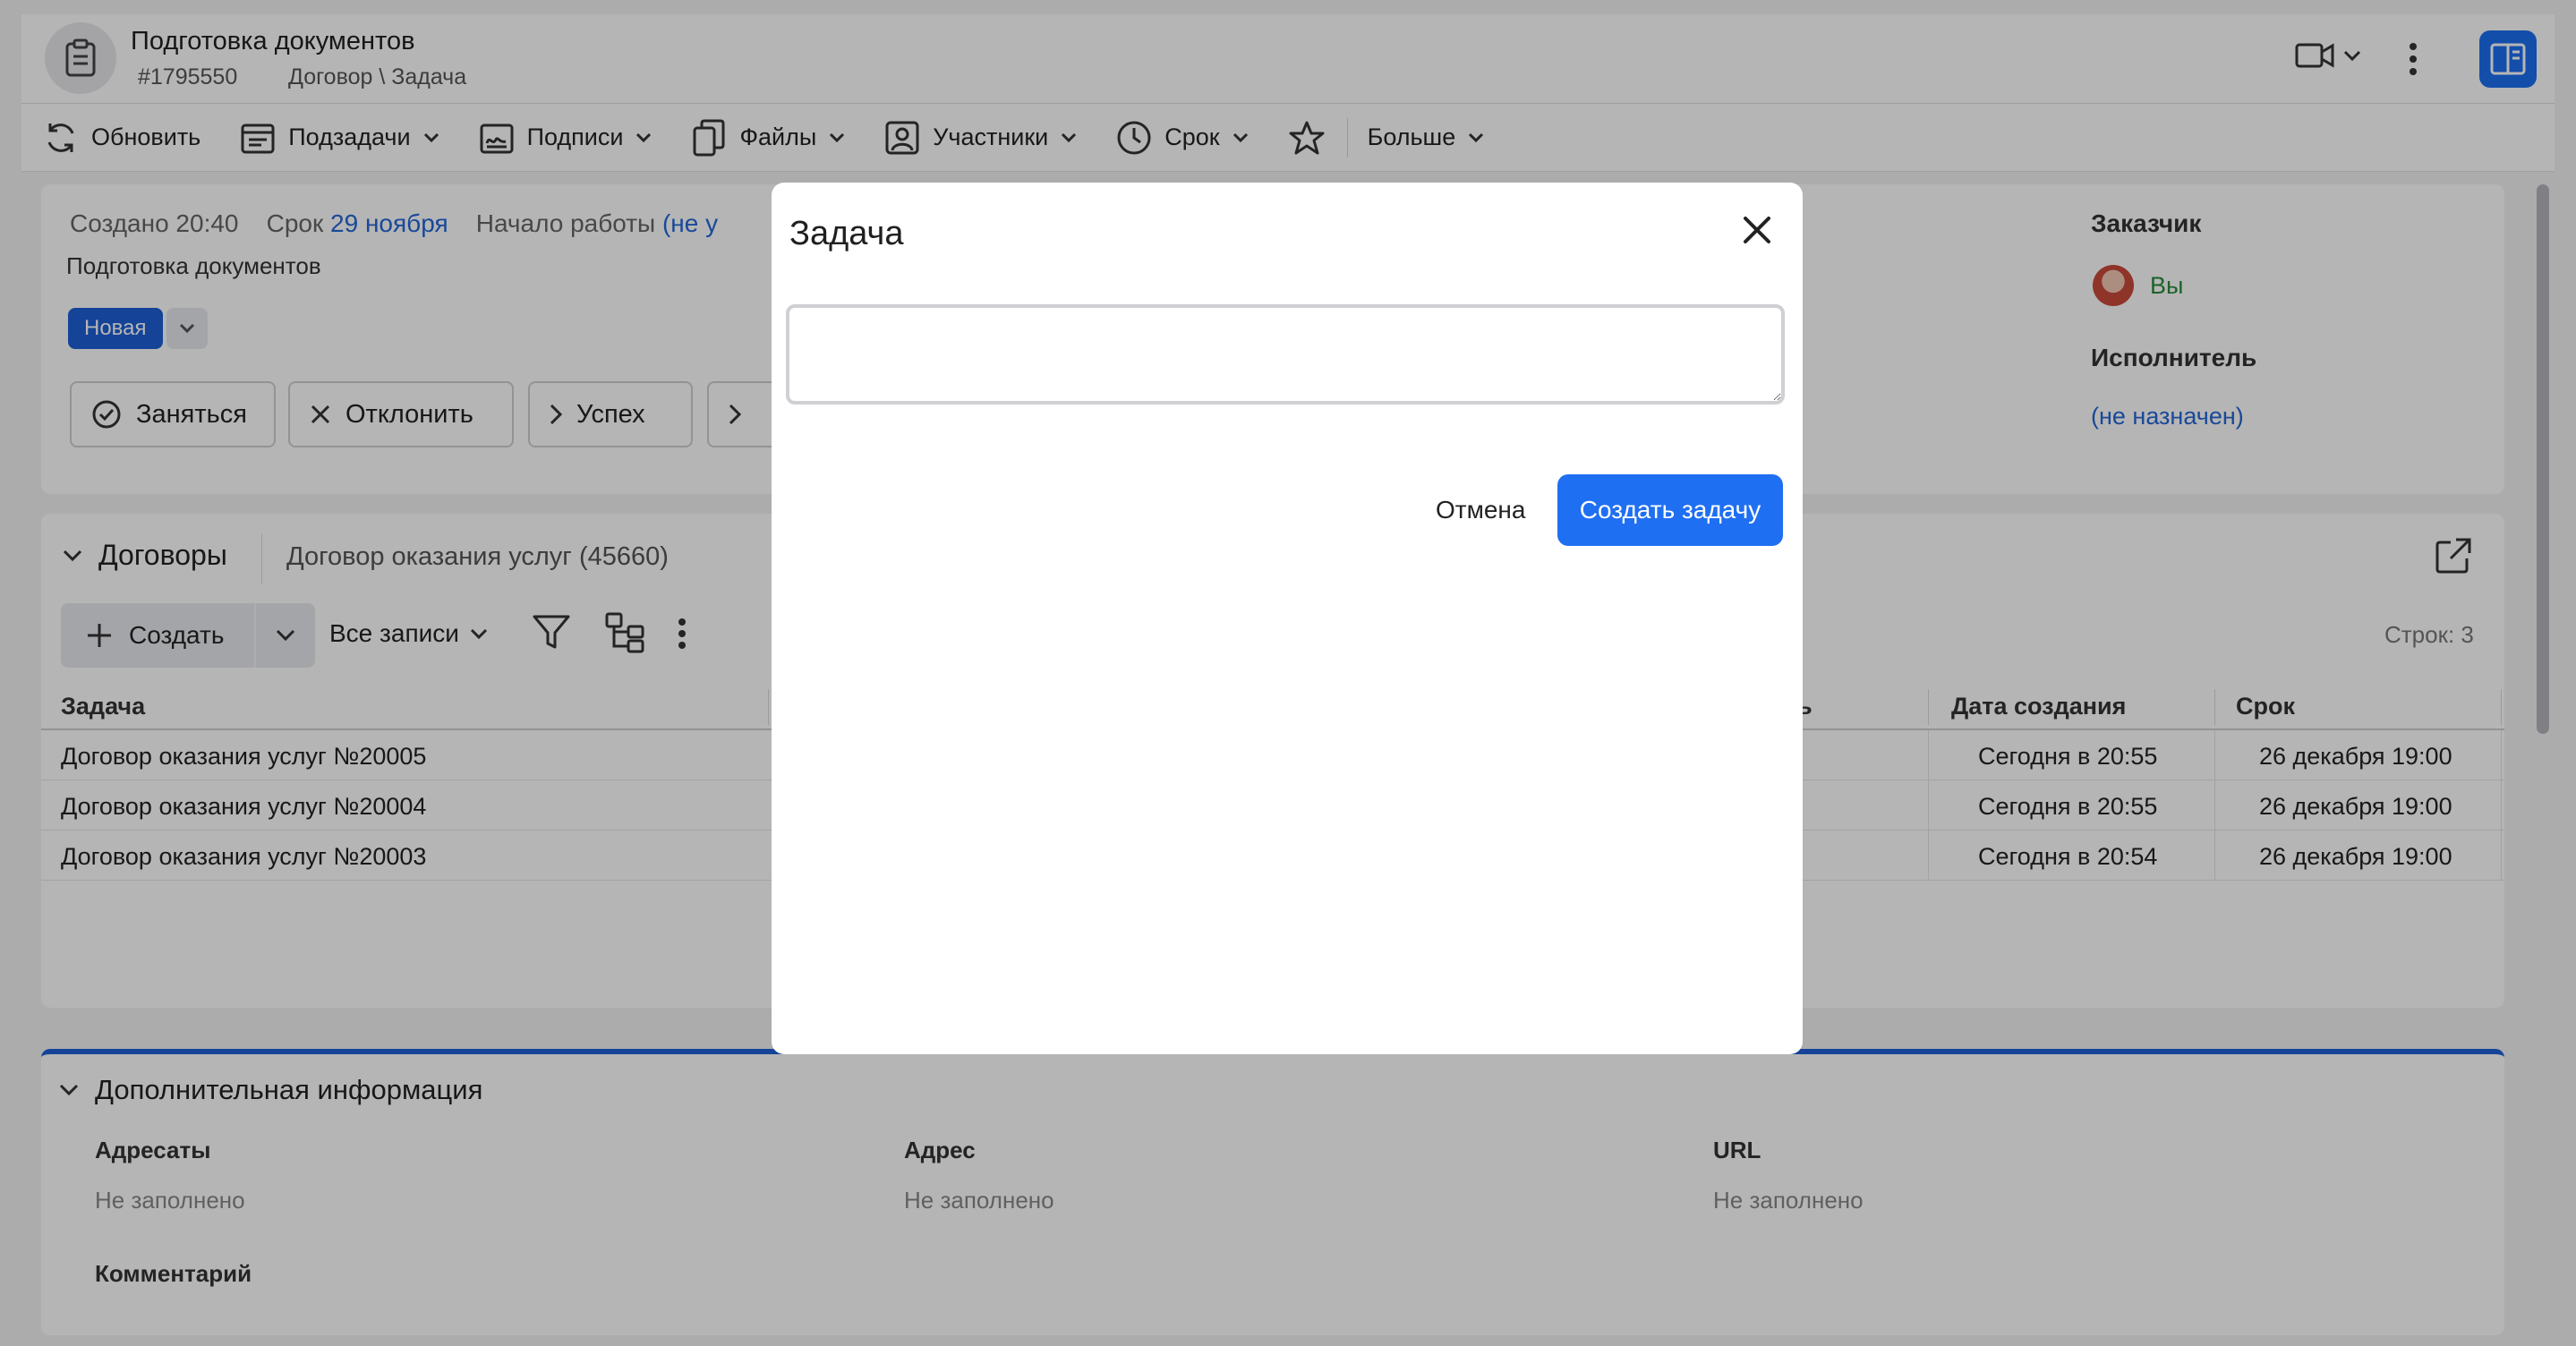  I want to click on close-dialog-button, so click(1757, 230).